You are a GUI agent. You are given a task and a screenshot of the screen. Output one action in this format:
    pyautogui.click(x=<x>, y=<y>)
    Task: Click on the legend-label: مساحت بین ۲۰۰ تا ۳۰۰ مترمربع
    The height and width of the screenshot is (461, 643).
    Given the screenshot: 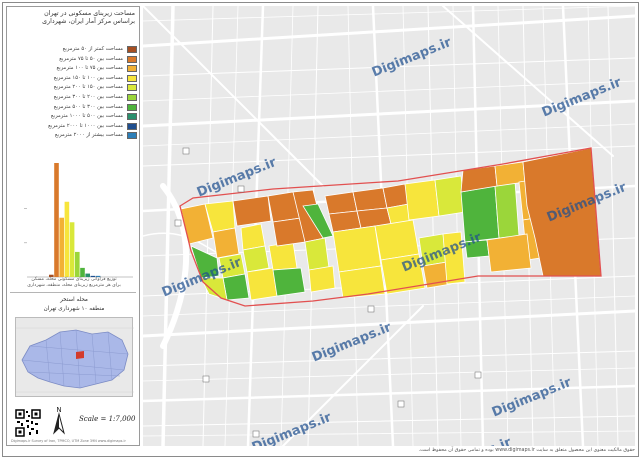 What is the action you would take?
    pyautogui.click(x=88, y=96)
    